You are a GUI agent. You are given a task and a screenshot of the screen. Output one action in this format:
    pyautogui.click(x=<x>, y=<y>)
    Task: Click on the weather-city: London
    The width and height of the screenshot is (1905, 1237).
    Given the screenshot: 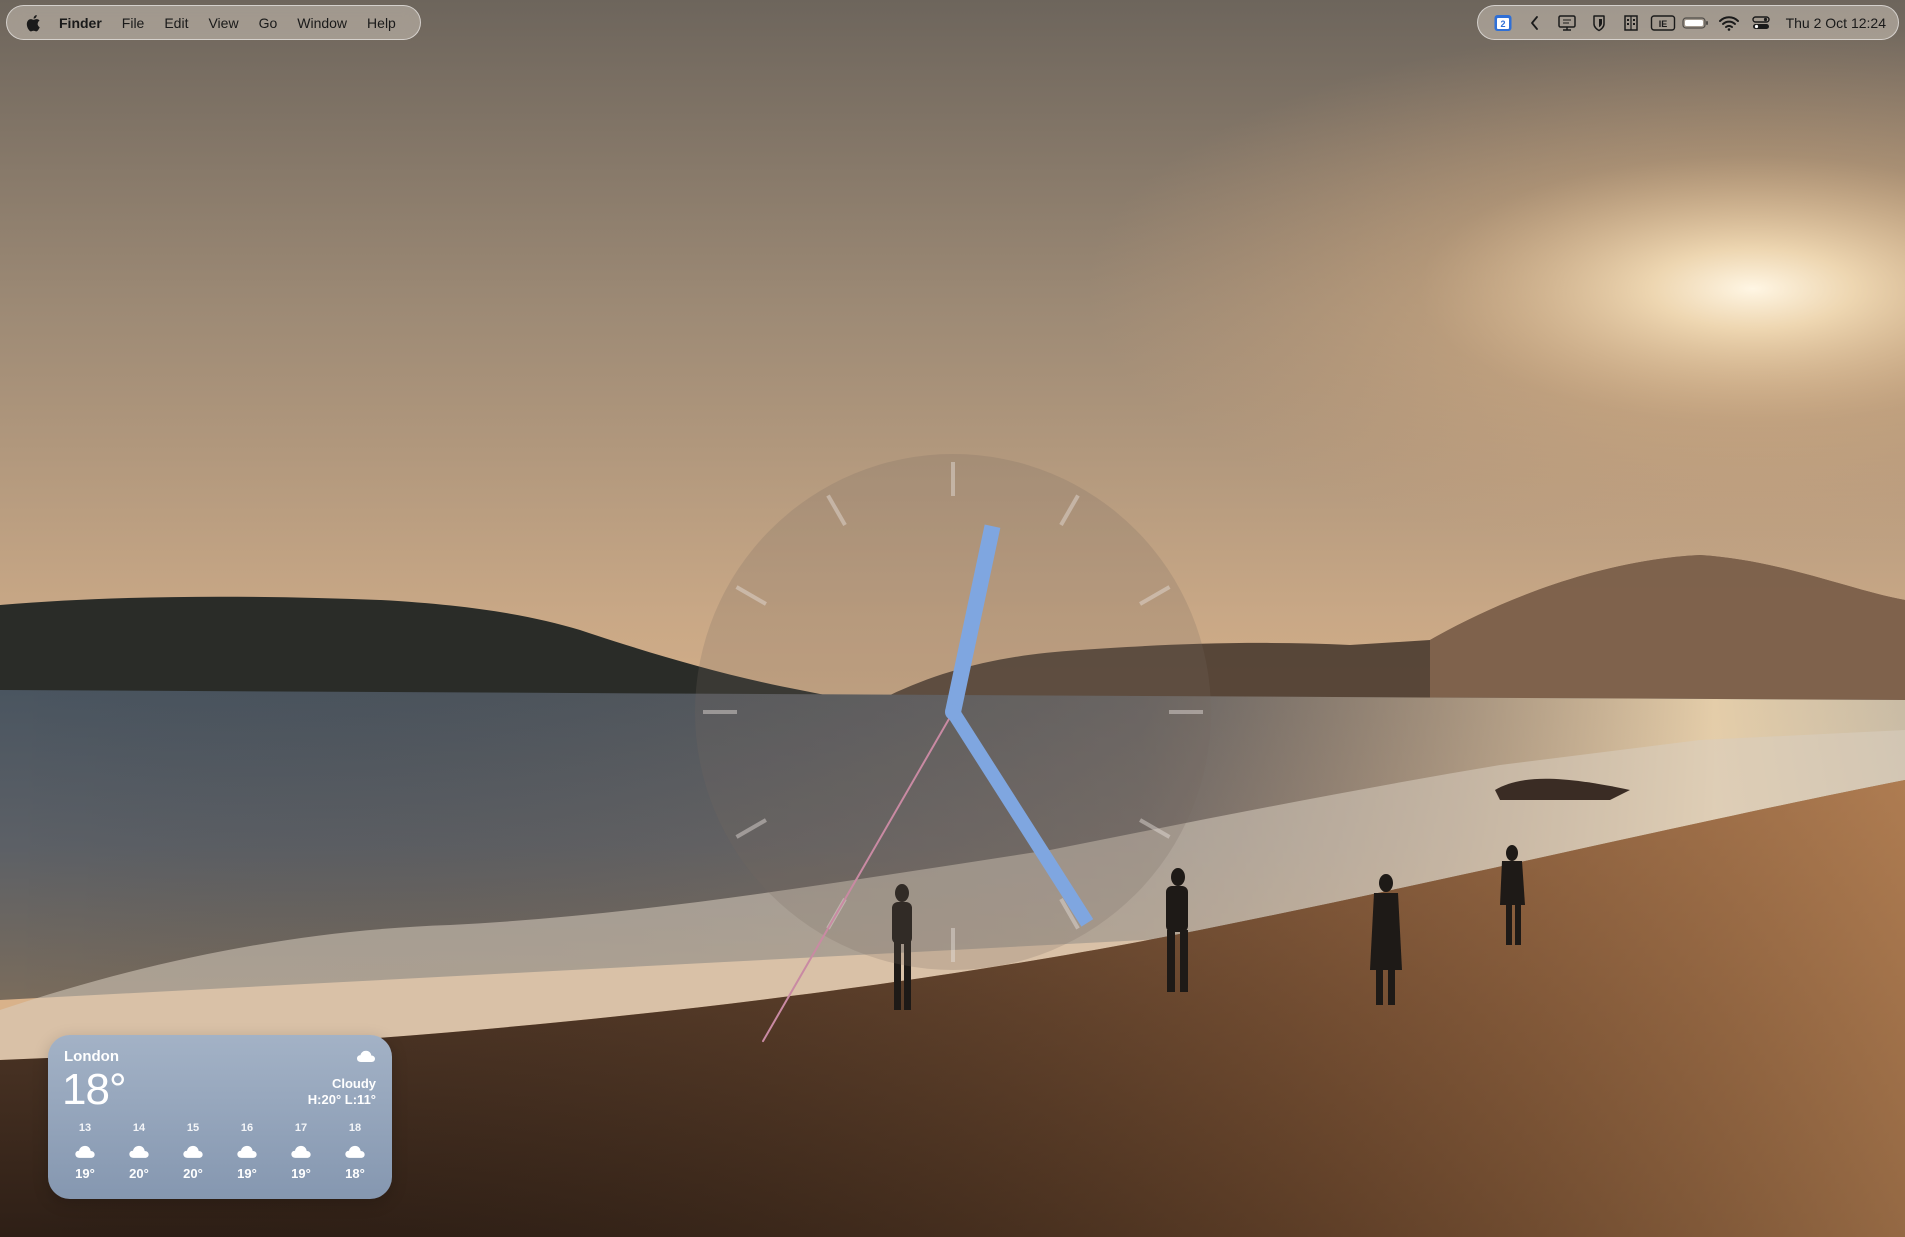 What is the action you would take?
    pyautogui.click(x=91, y=1056)
    